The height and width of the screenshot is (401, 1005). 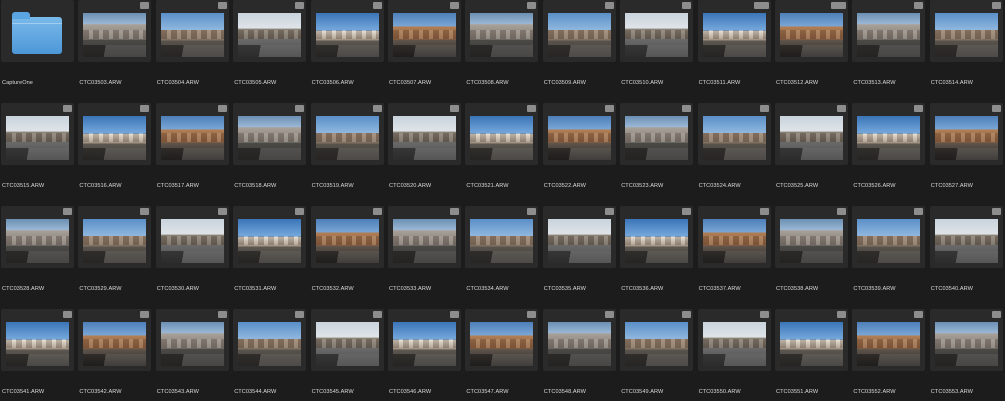 I want to click on thumbnail-item: CTC03529.ARW, so click(x=115, y=252).